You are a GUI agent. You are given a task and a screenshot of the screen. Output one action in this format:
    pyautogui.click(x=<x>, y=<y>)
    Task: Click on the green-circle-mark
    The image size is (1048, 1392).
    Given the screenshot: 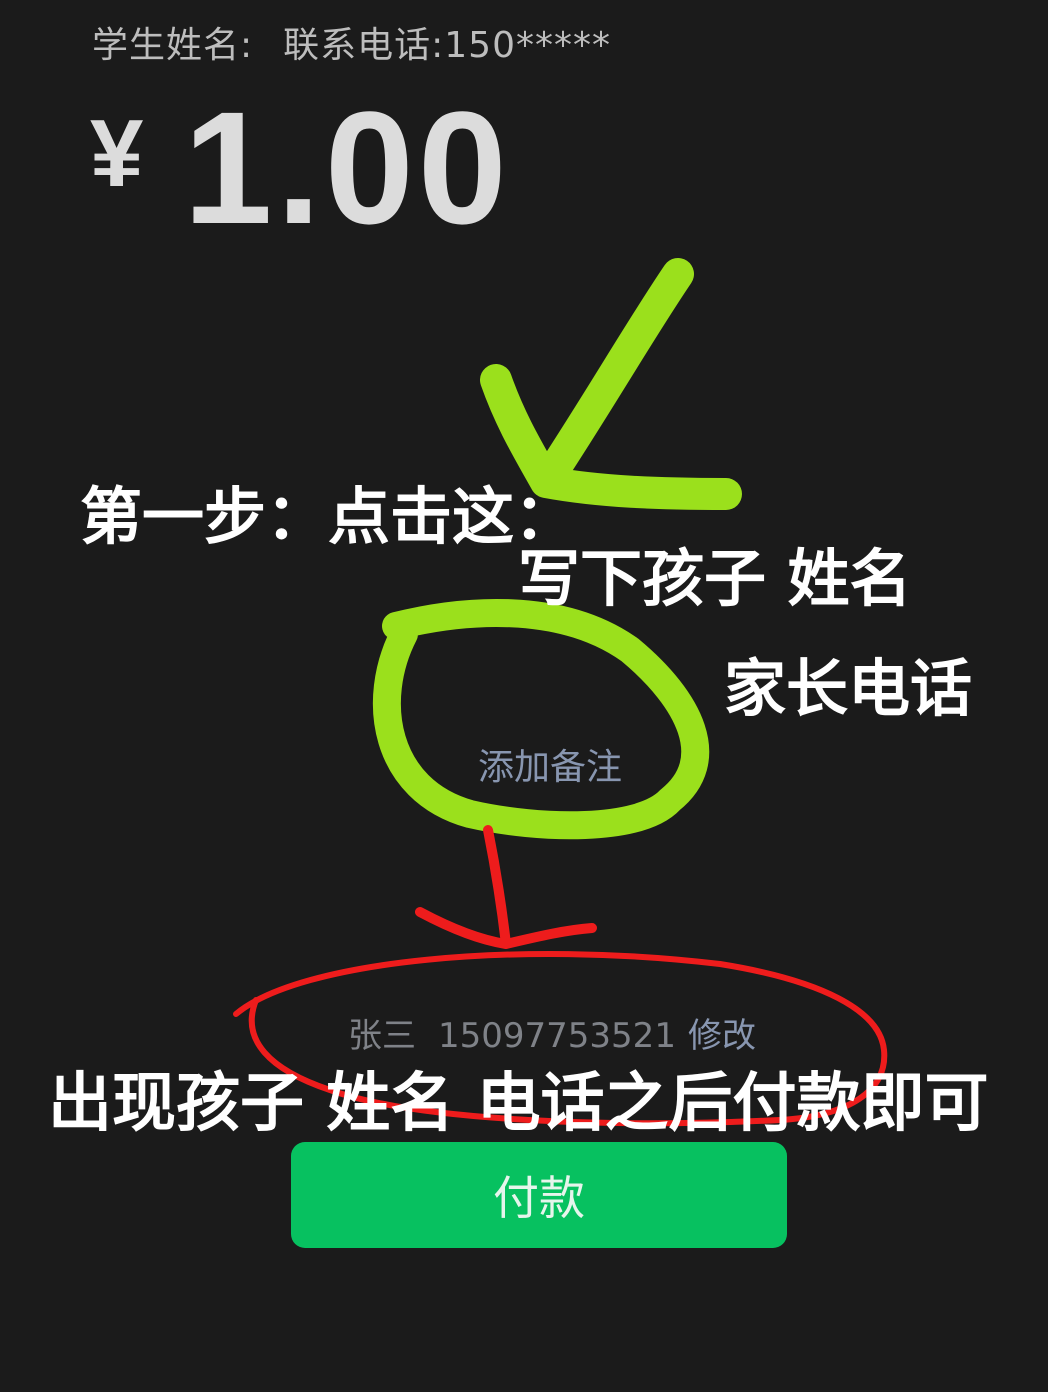 What is the action you would take?
    pyautogui.click(x=541, y=719)
    